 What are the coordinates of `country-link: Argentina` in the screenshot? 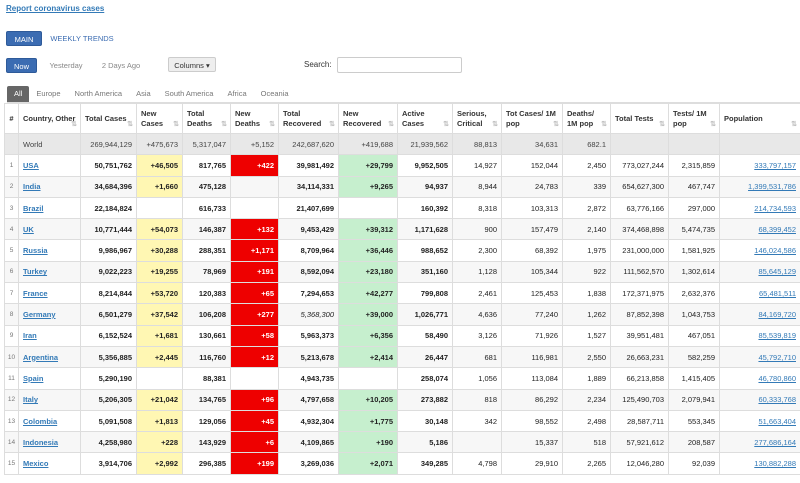 It's located at (40, 357).